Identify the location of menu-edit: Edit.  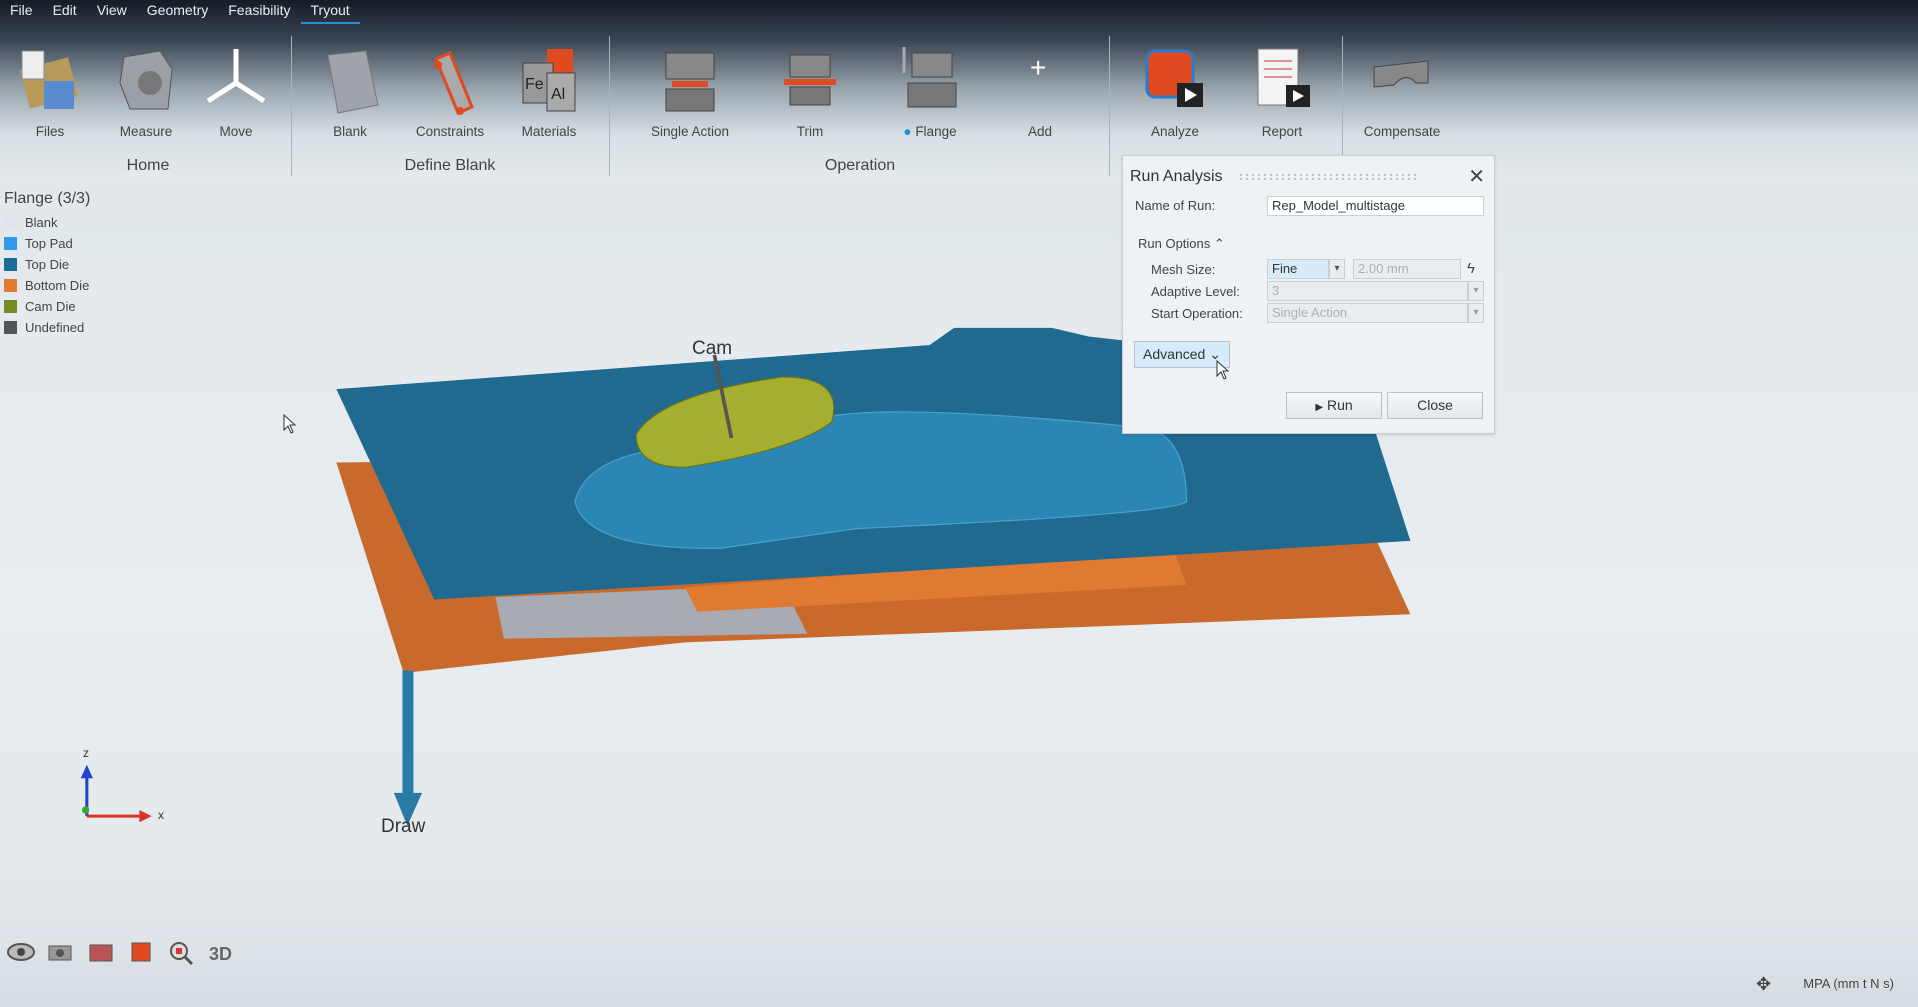
(65, 12).